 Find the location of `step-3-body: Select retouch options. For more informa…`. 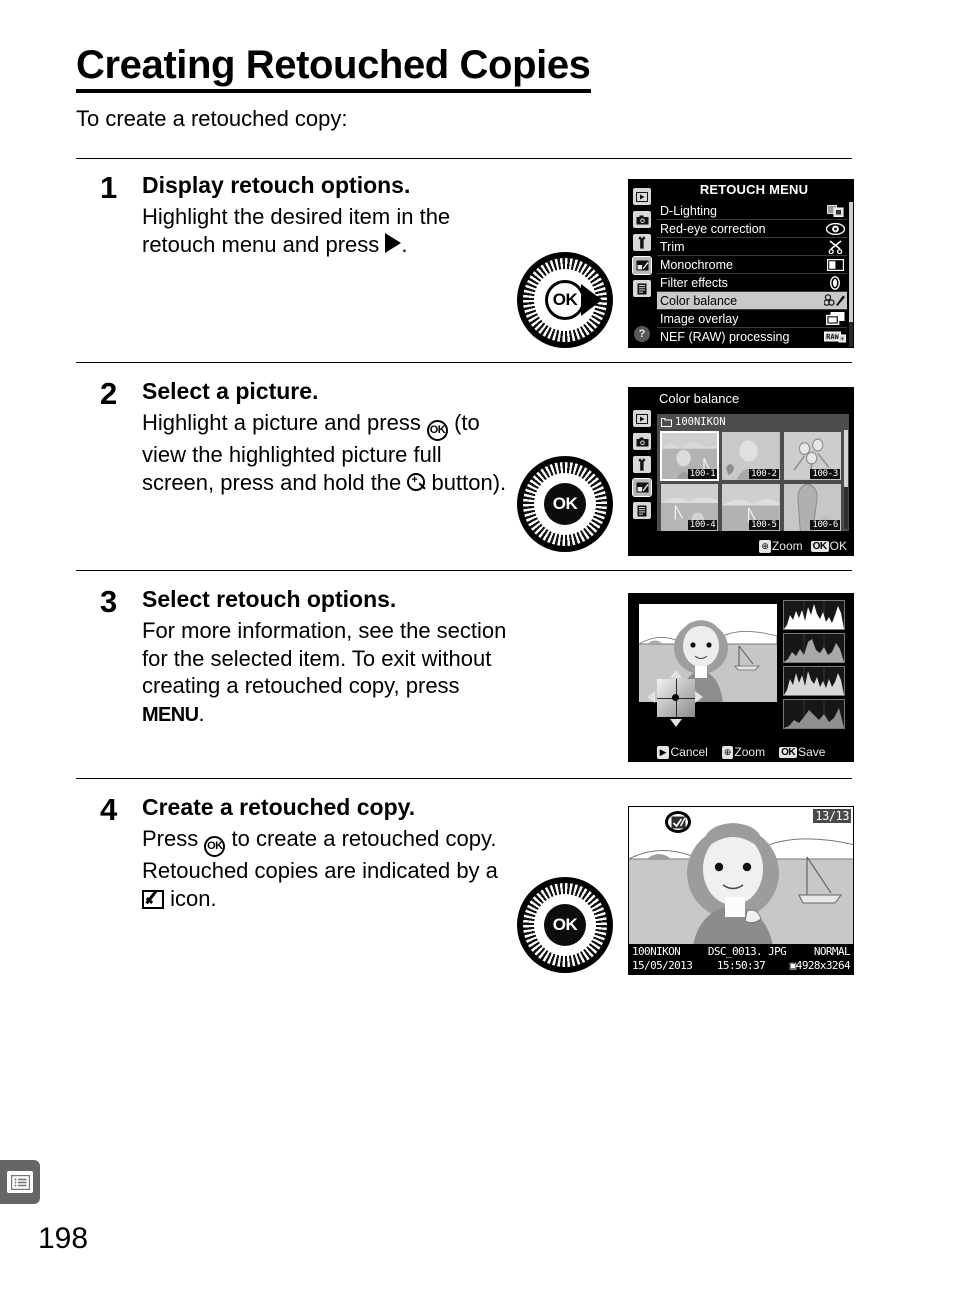

step-3-body: Select retouch options. For more informa… is located at coordinates (327, 657).